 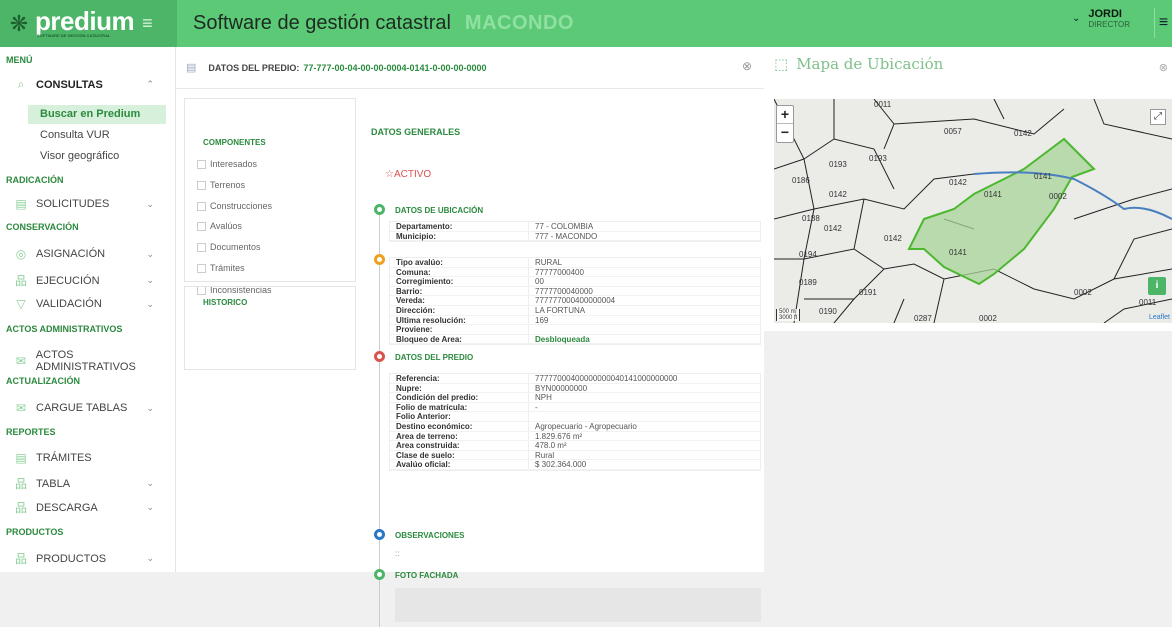 I want to click on search-icon: ⌕, so click(x=21, y=84).